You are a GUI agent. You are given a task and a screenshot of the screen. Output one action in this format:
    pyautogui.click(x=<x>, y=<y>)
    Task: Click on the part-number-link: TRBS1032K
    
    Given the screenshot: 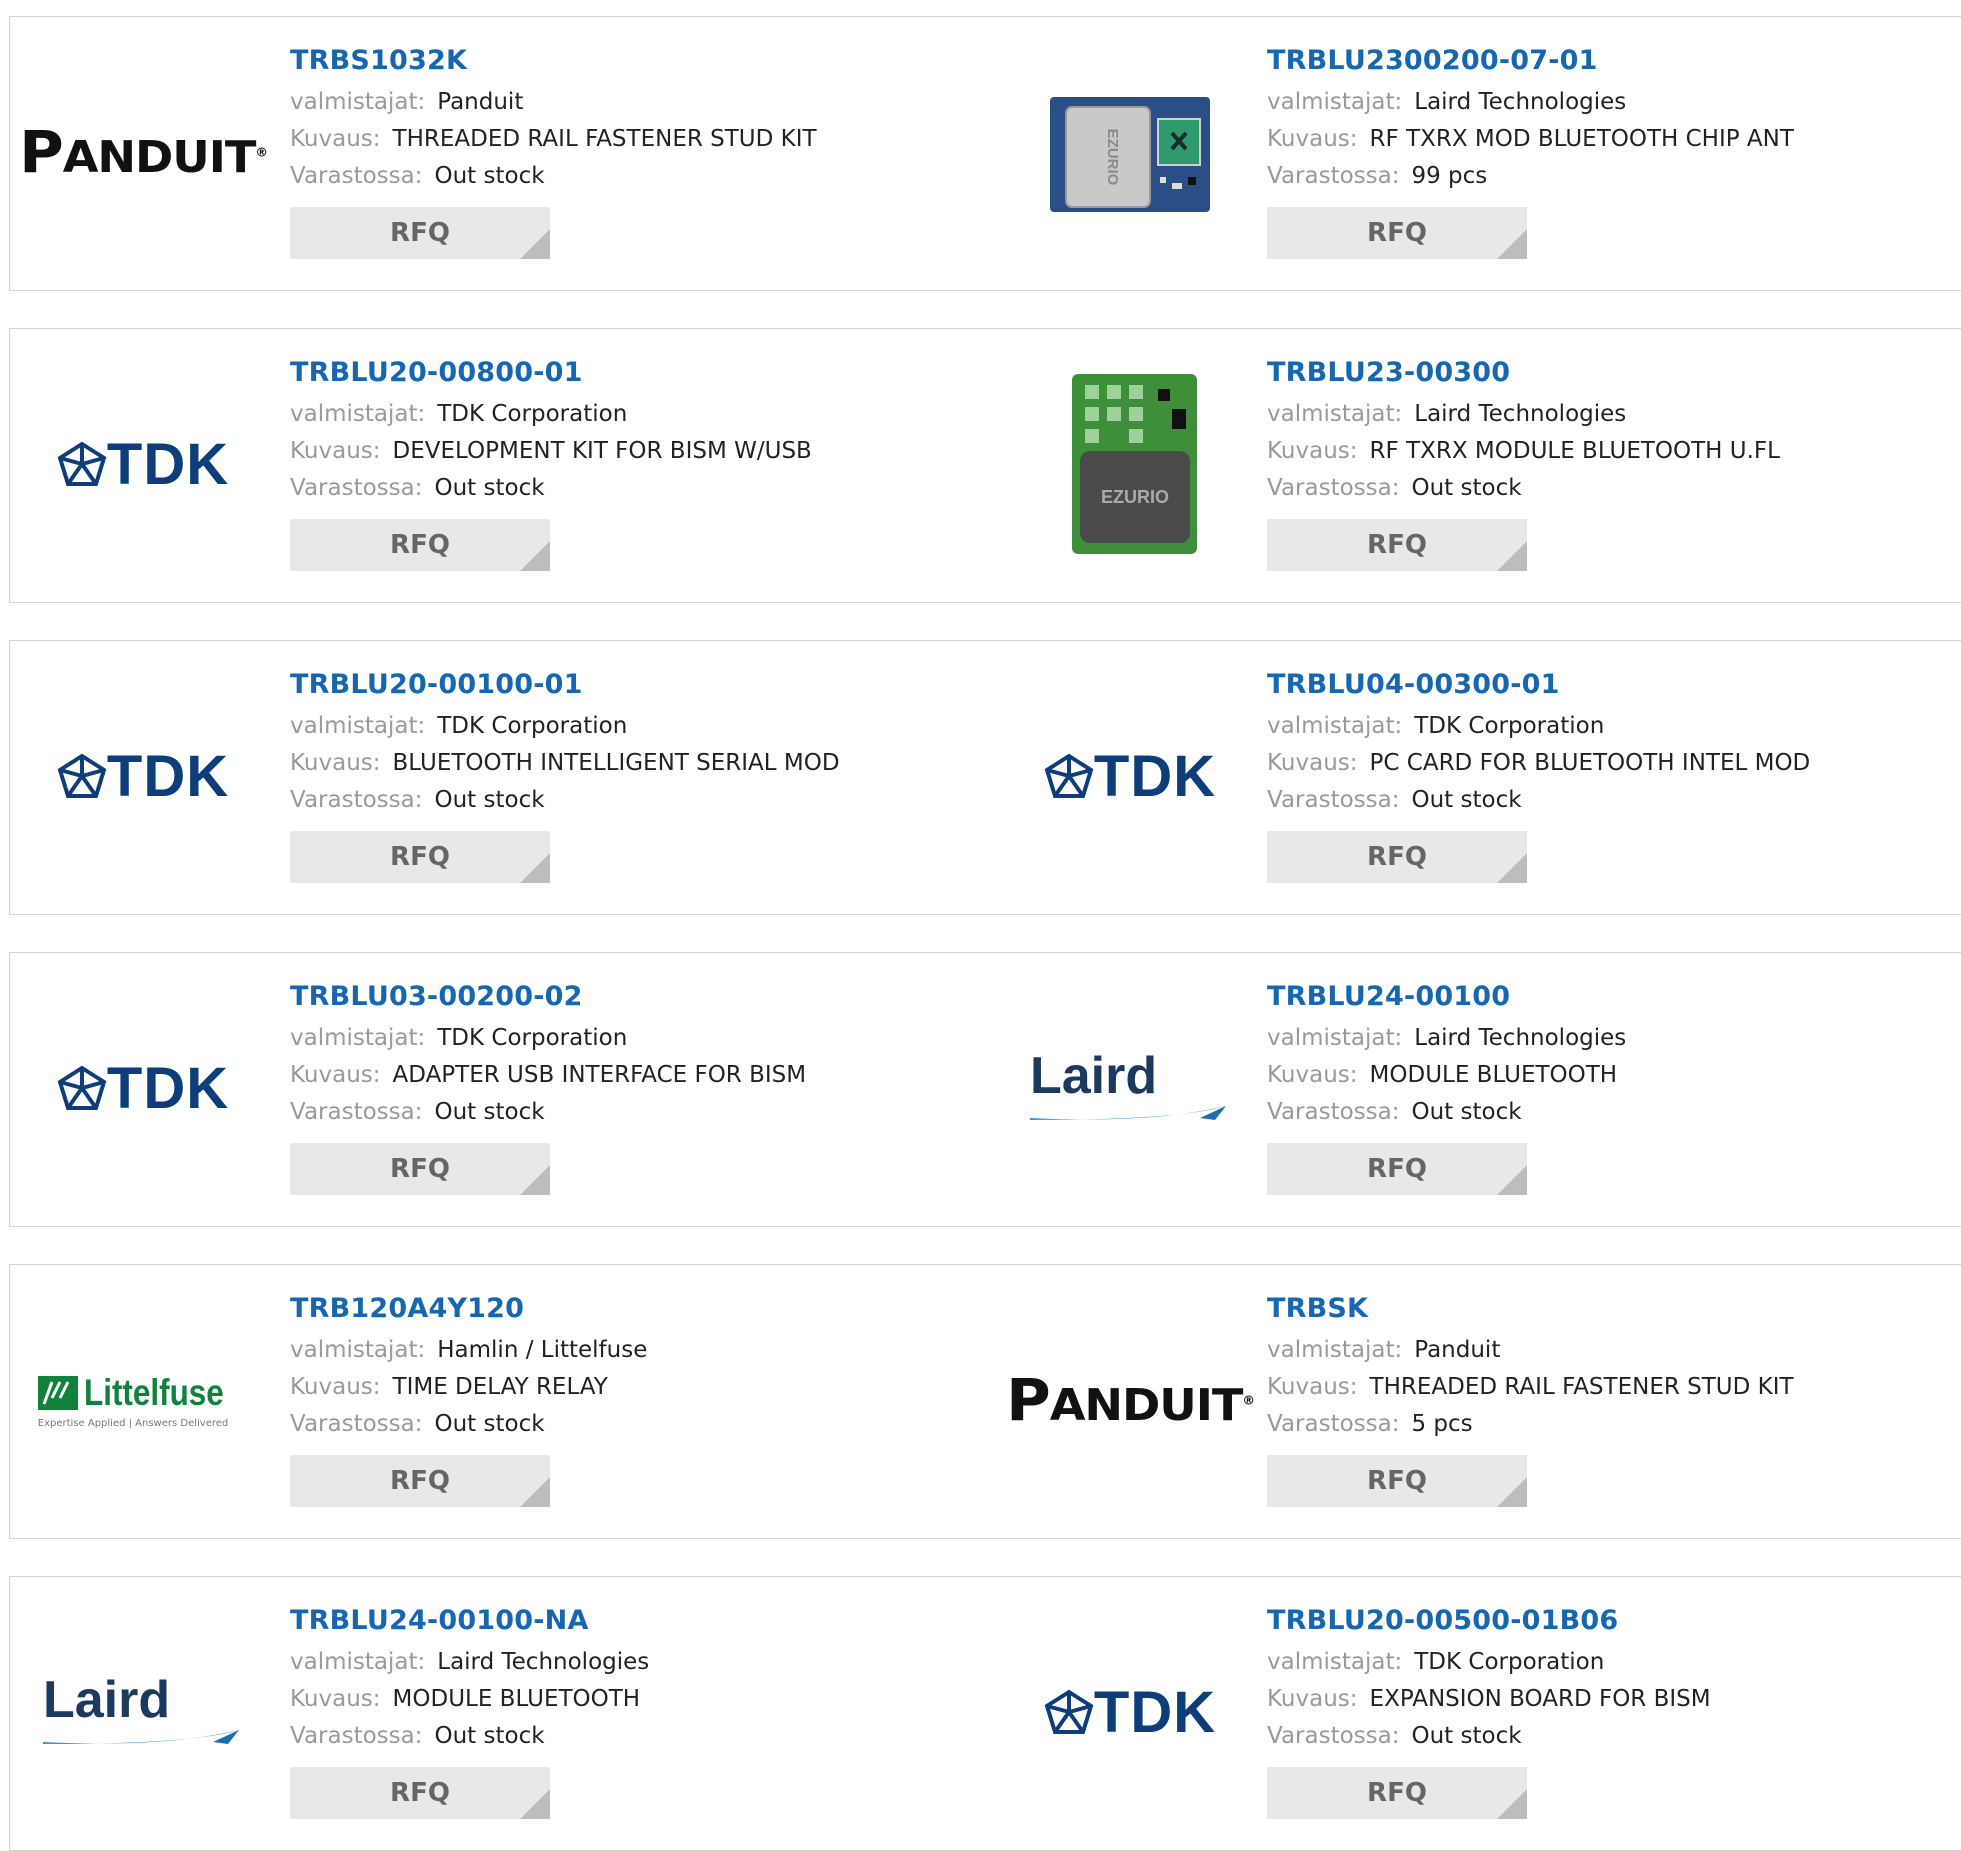 What is the action you would take?
    pyautogui.click(x=553, y=60)
    